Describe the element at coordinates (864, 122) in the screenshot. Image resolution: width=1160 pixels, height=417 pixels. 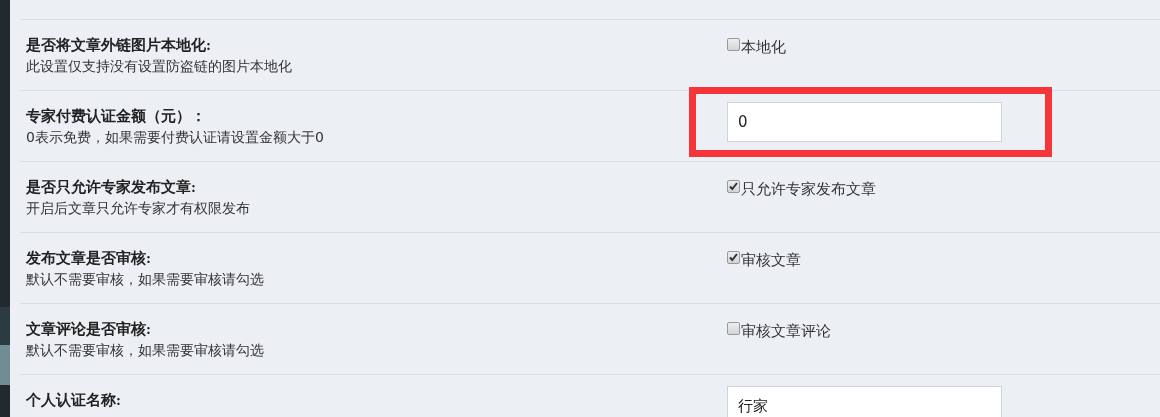
I see `input-field: 0` at that location.